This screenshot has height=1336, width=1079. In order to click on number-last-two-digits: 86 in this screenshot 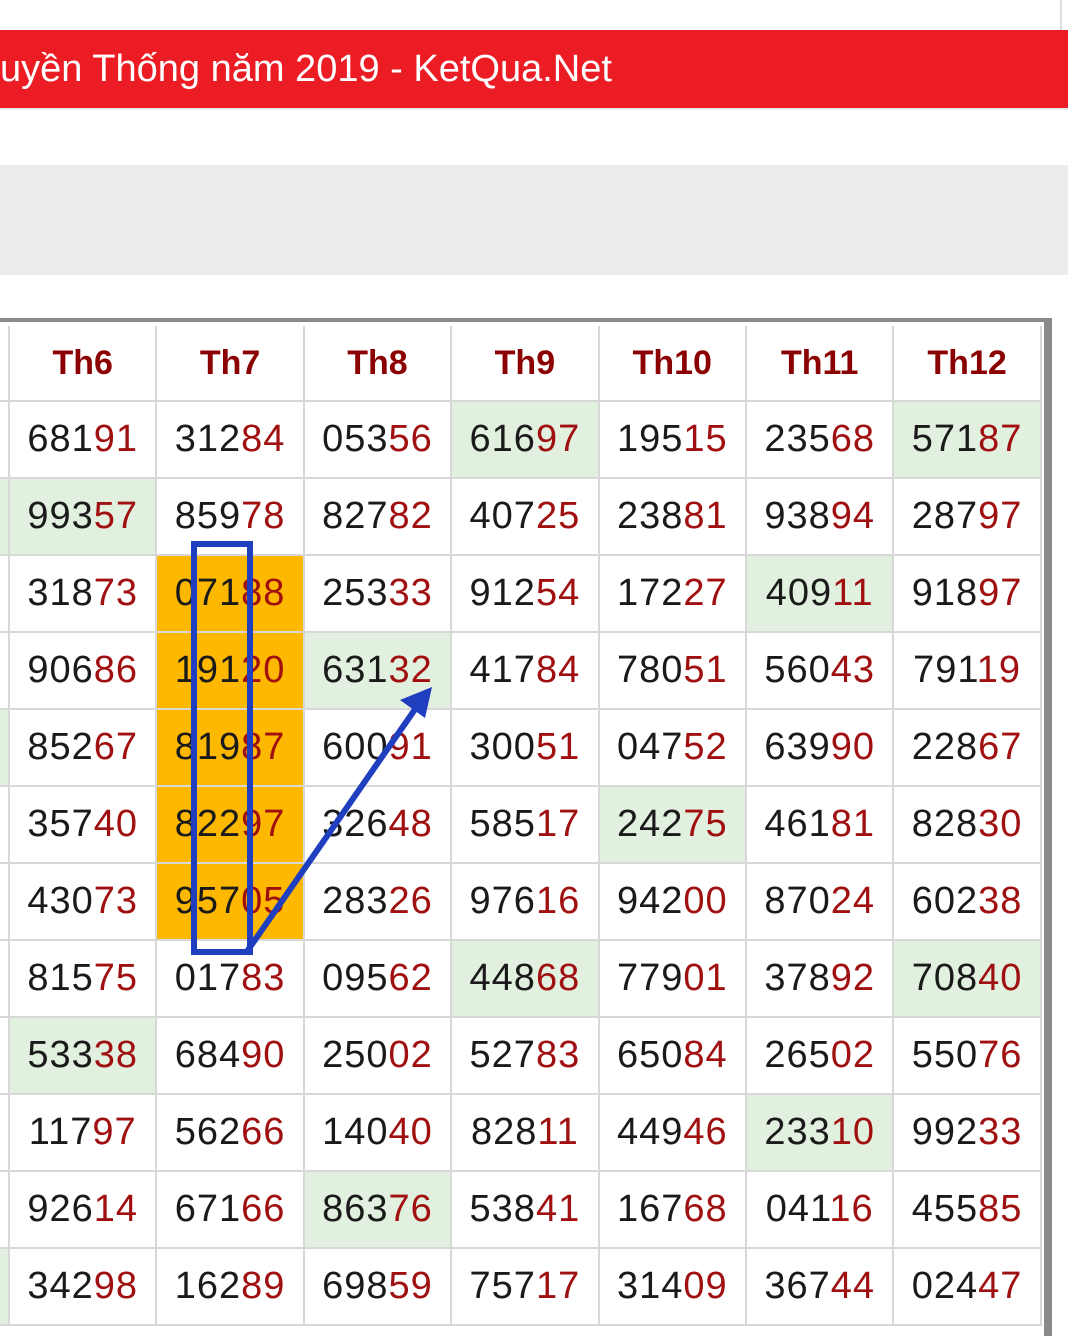, I will do `click(116, 670)`.